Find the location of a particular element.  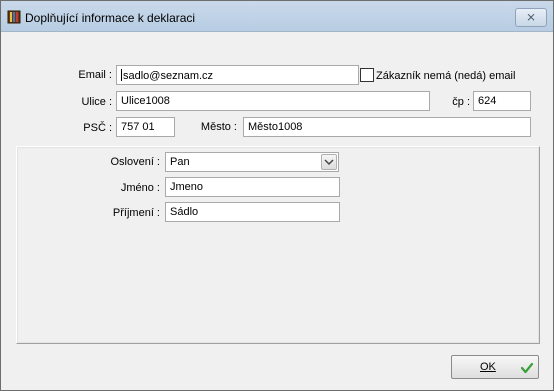

salutation-select: Pan is located at coordinates (252, 162).